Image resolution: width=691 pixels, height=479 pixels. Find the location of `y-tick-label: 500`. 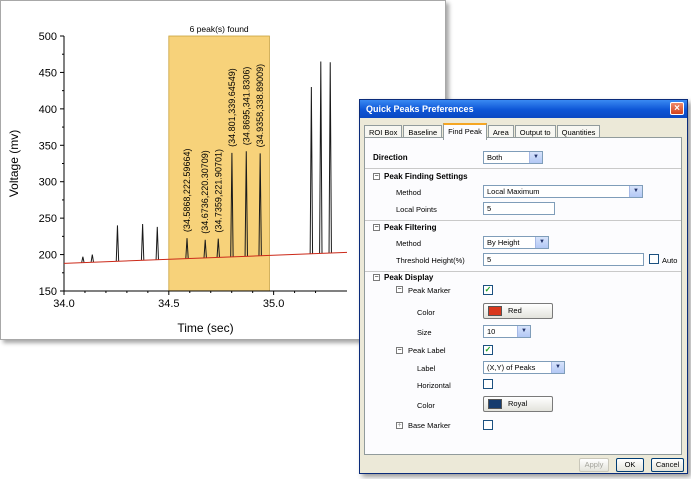

y-tick-label: 500 is located at coordinates (48, 37).